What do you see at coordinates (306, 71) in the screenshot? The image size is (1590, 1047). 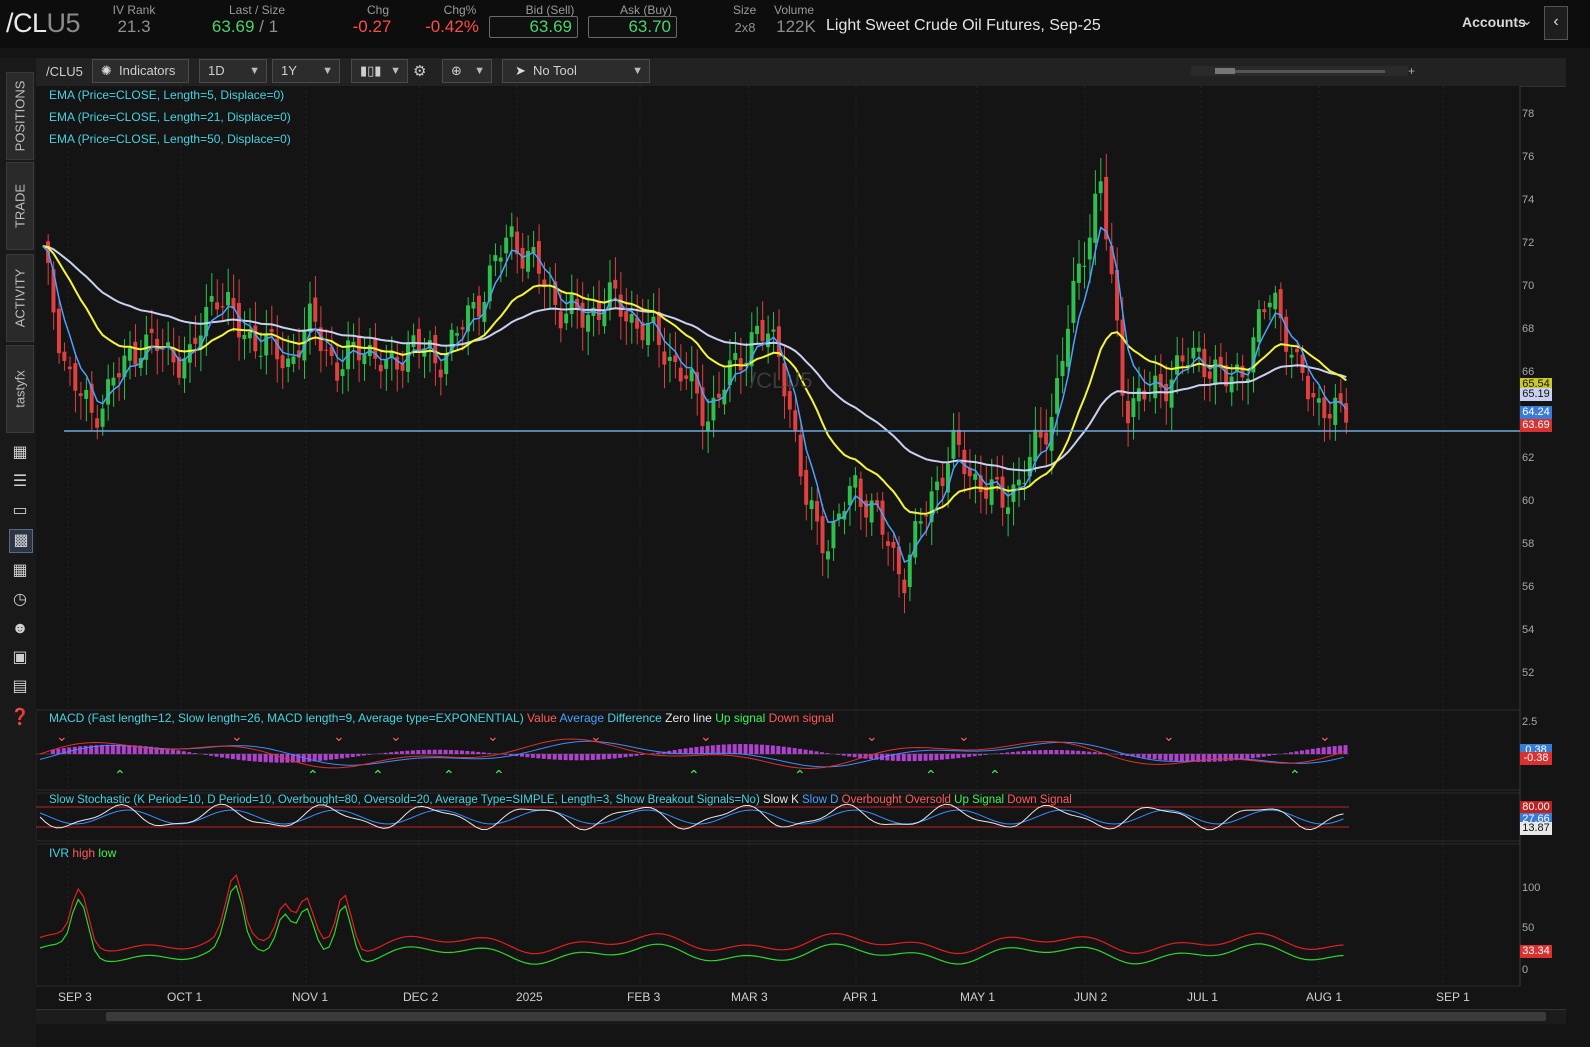 I see `range-select: 1Y ▼` at bounding box center [306, 71].